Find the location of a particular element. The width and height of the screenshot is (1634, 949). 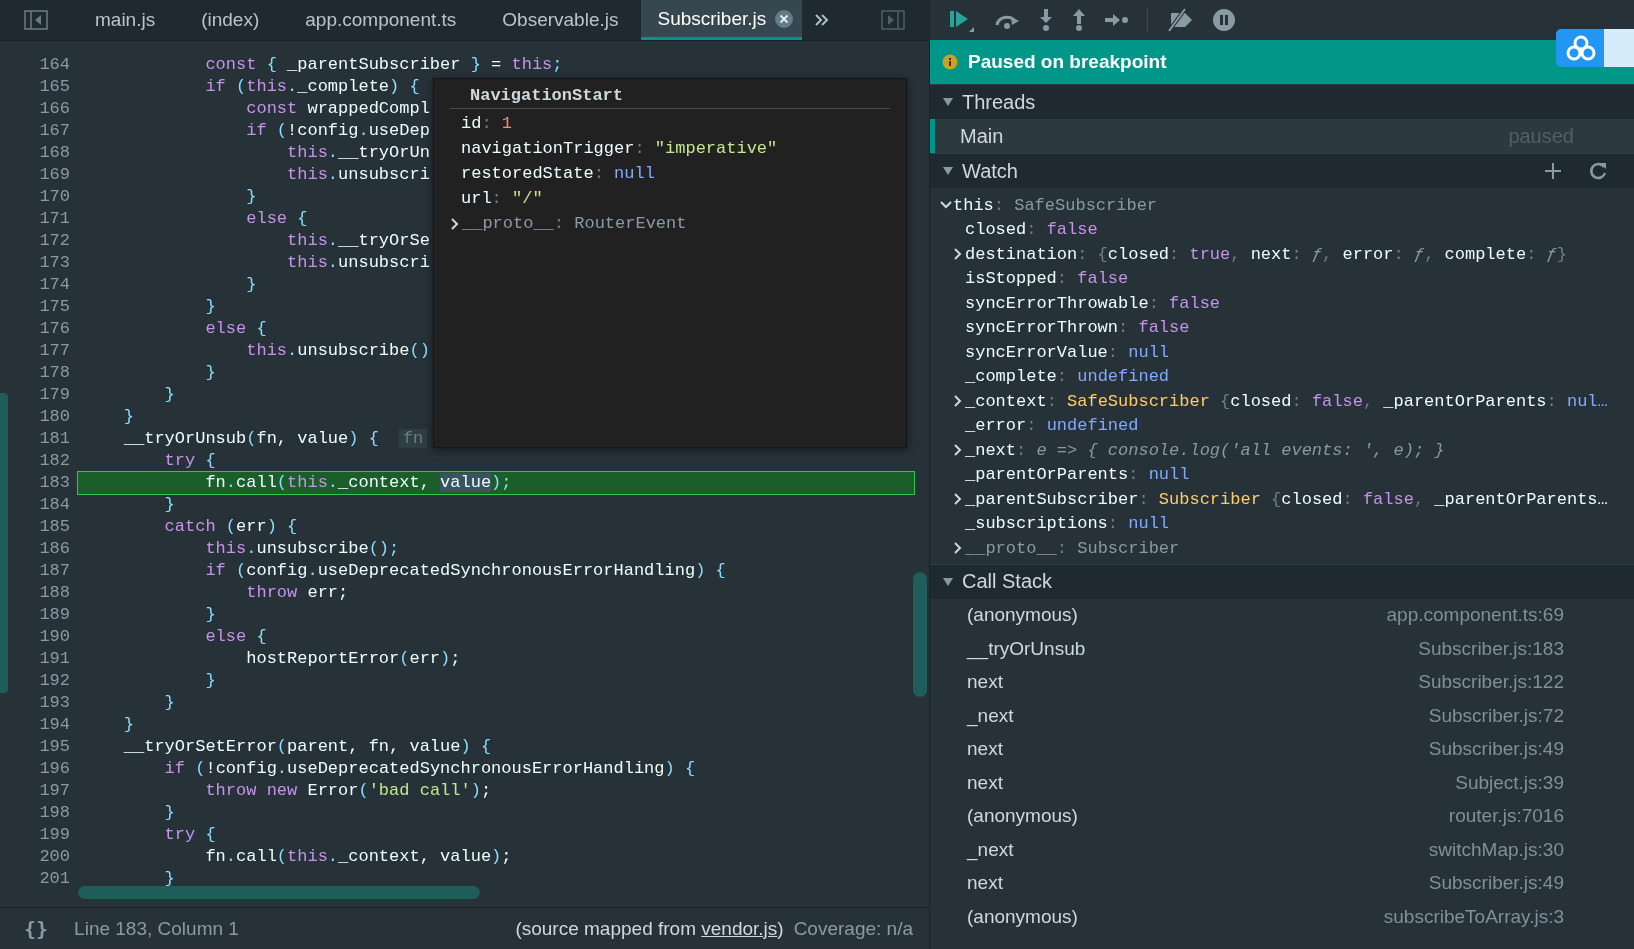

section-header: Watch is located at coordinates (1282, 170).